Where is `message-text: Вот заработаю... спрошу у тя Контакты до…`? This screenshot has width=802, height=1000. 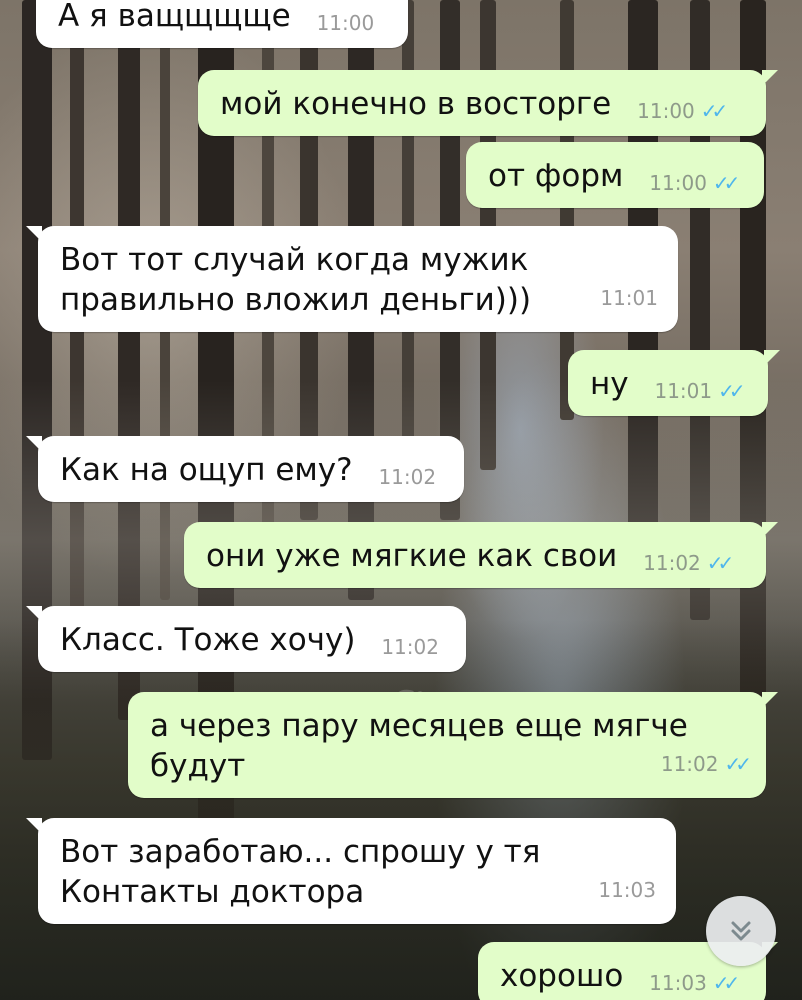
message-text: Вот заработаю... спрошу у тя Контакты до… is located at coordinates (300, 872).